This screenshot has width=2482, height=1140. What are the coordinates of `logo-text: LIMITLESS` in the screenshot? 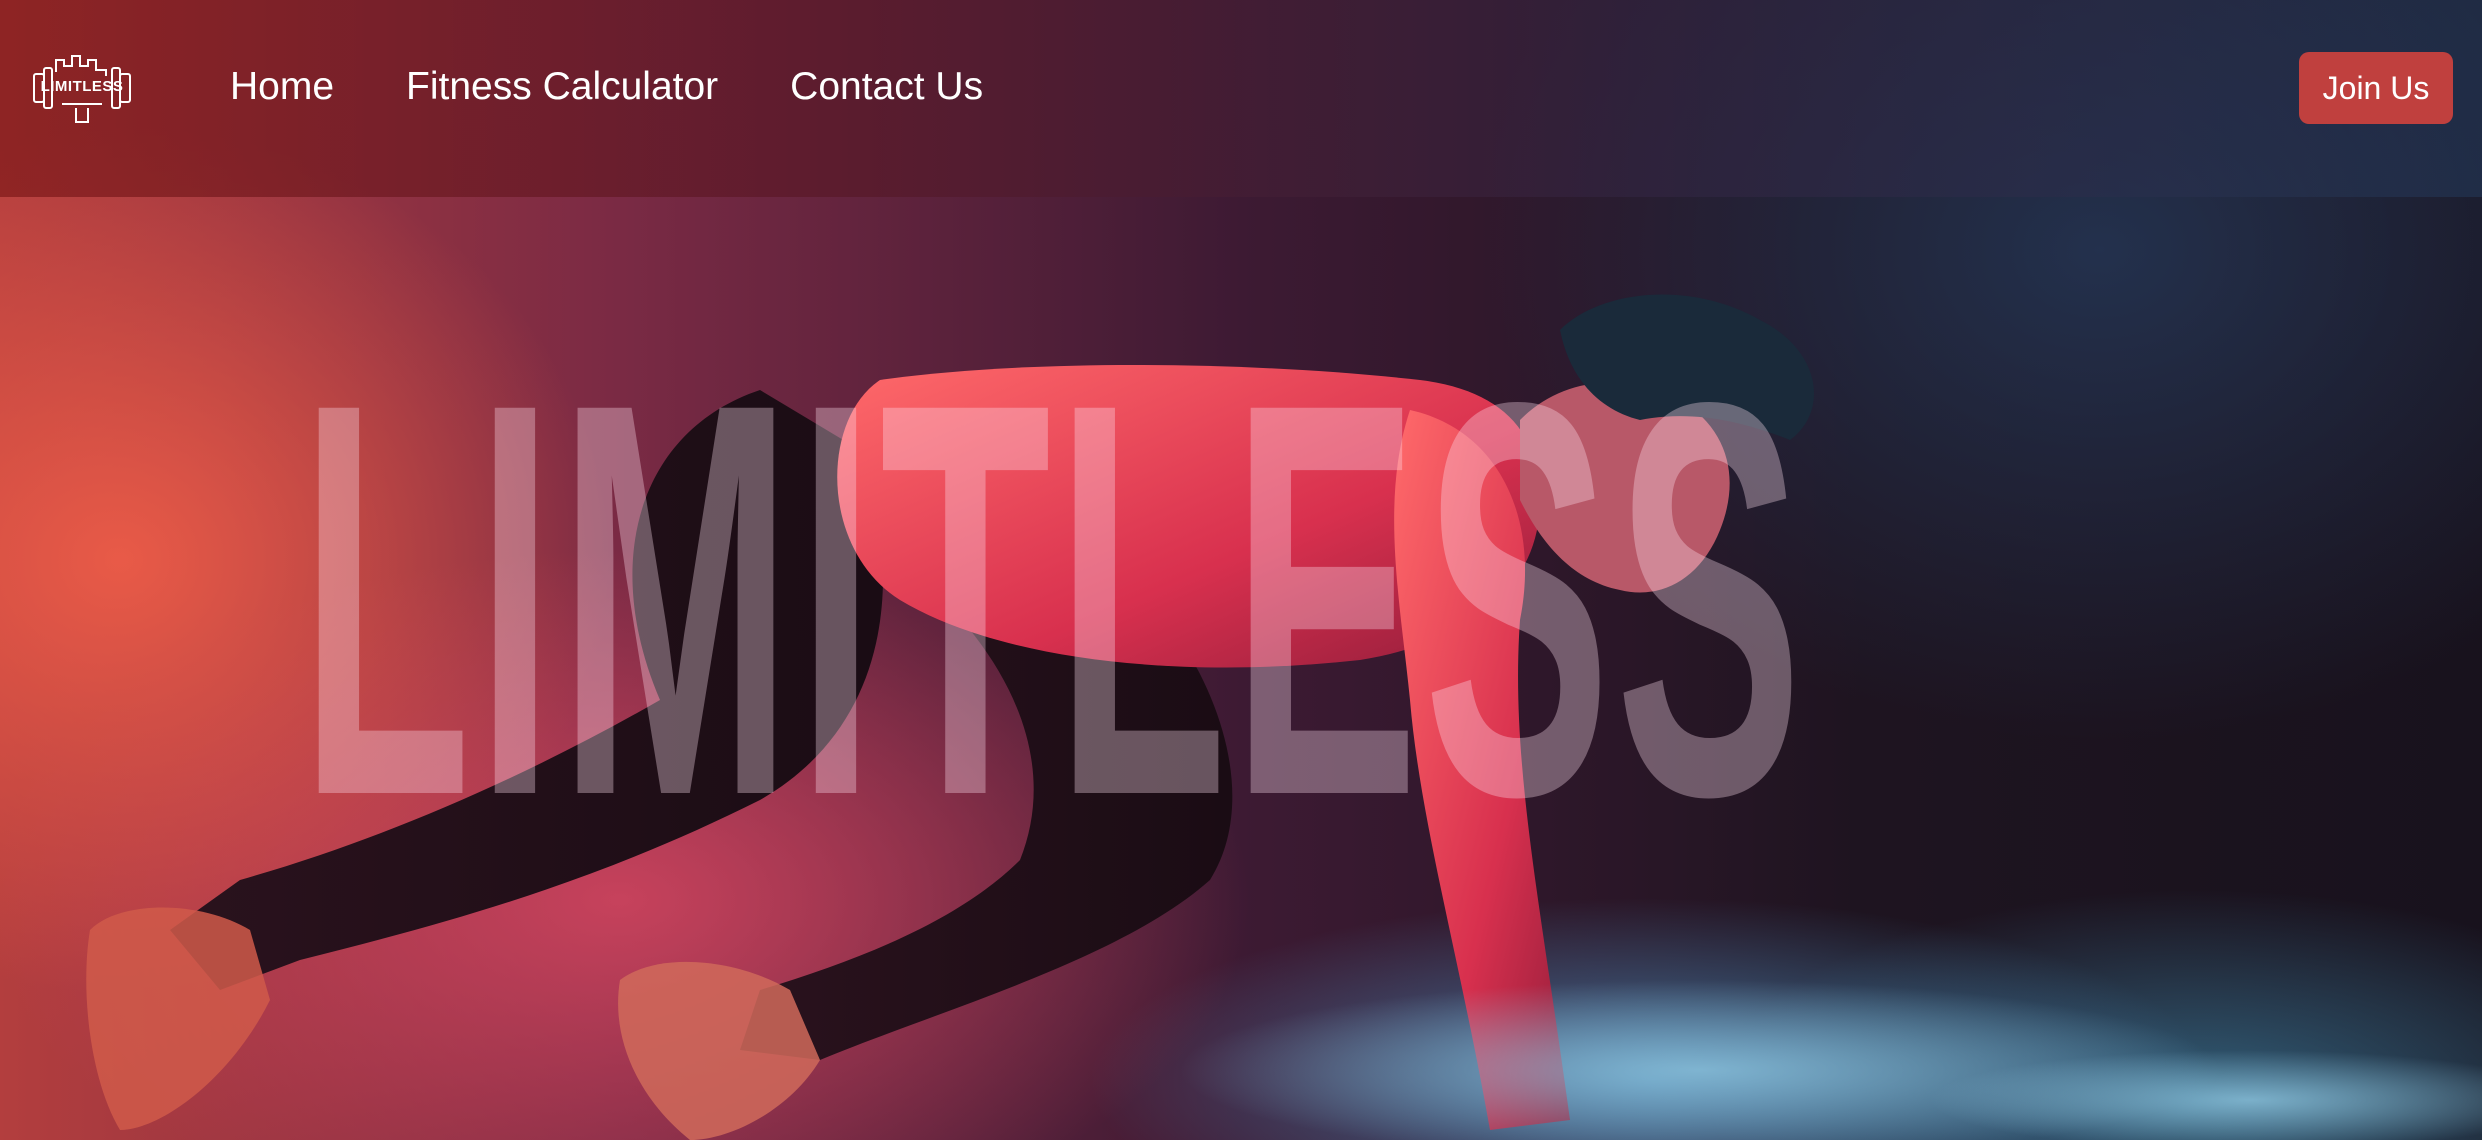 It's located at (82, 86).